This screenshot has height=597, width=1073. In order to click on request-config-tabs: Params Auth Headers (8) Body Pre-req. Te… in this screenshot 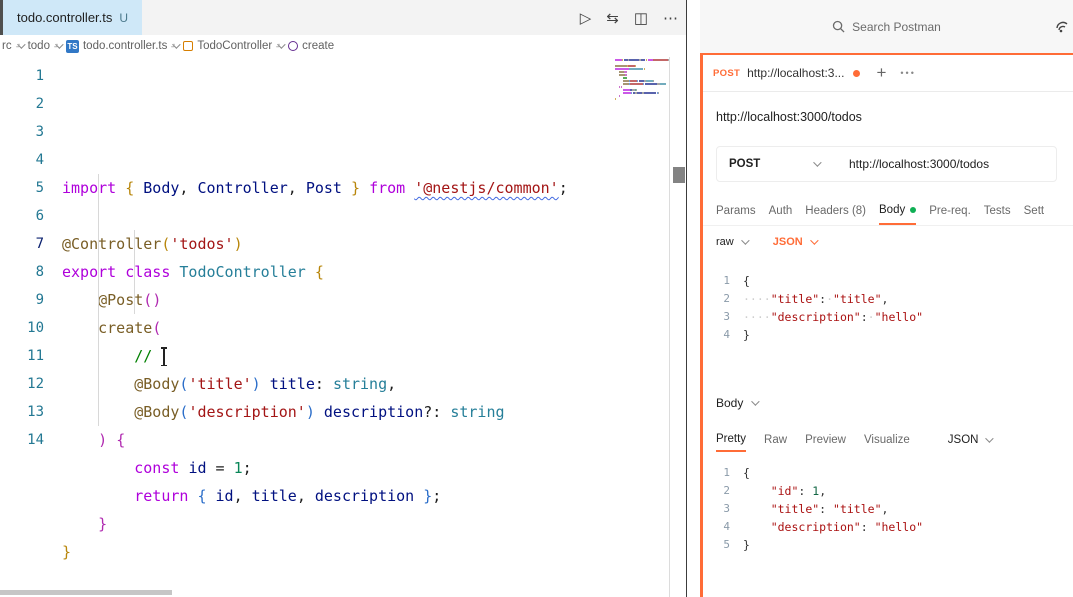, I will do `click(886, 211)`.